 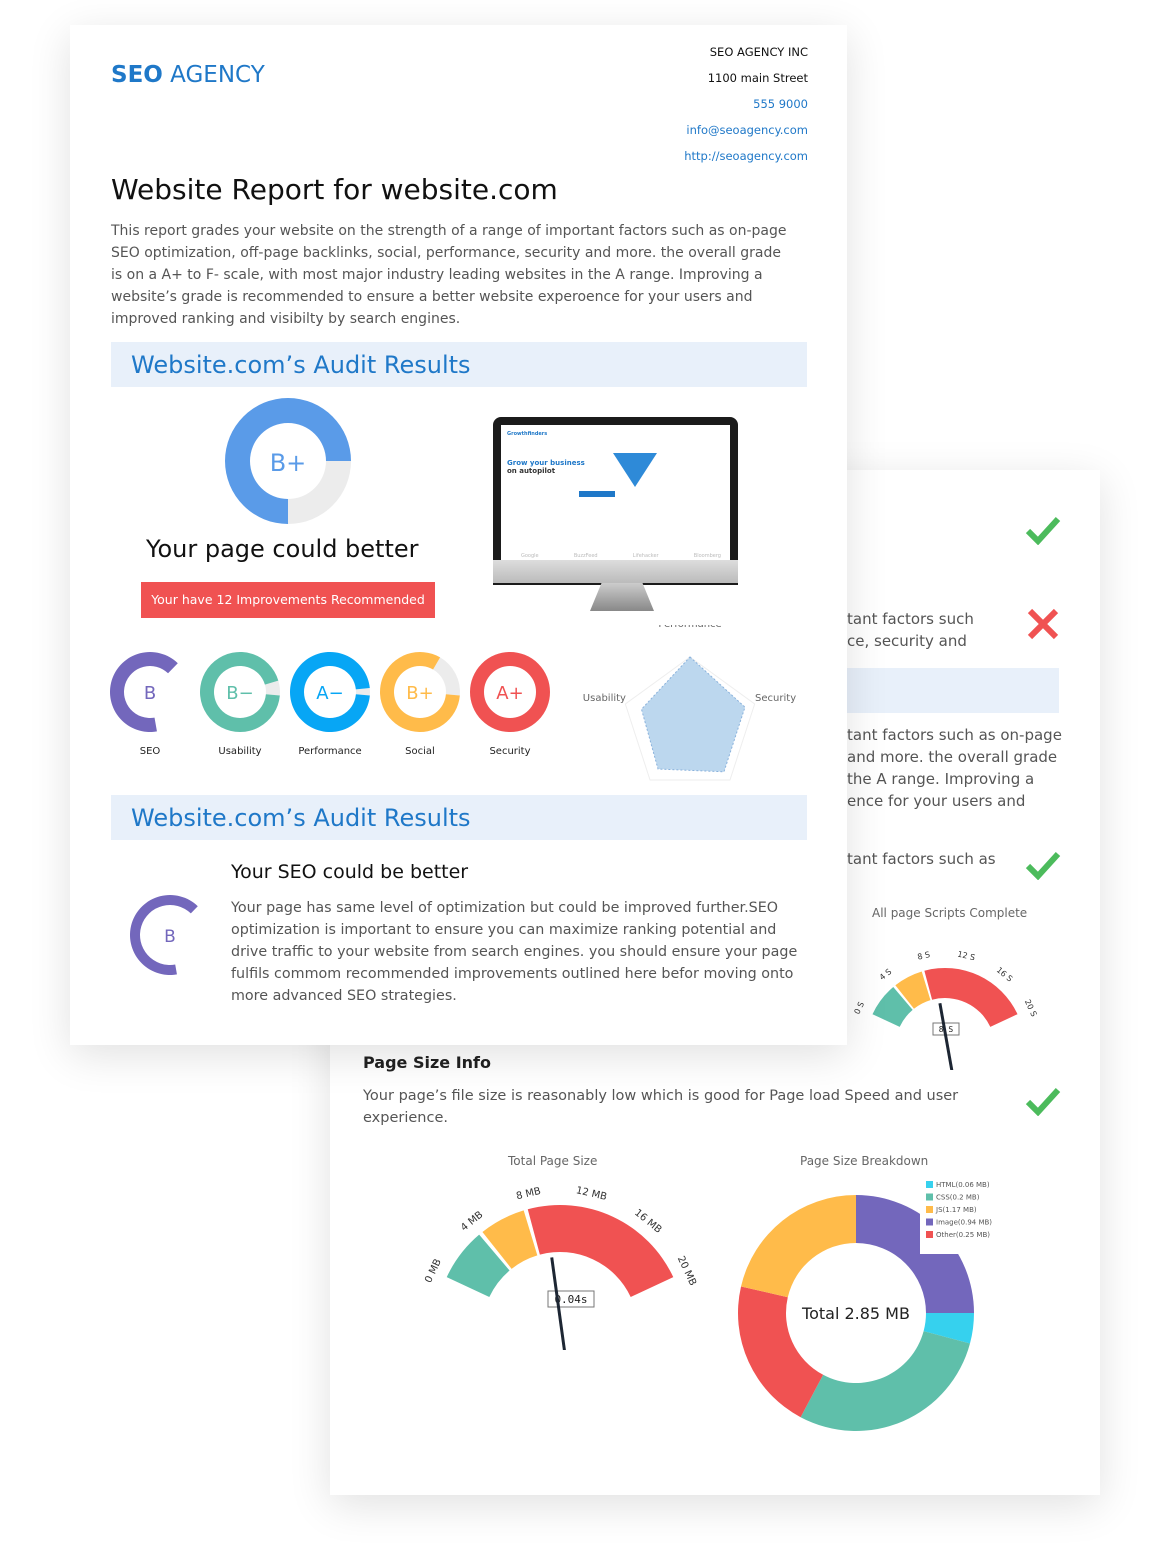 What do you see at coordinates (921, 859) in the screenshot?
I see `snippet: tant factors such as` at bounding box center [921, 859].